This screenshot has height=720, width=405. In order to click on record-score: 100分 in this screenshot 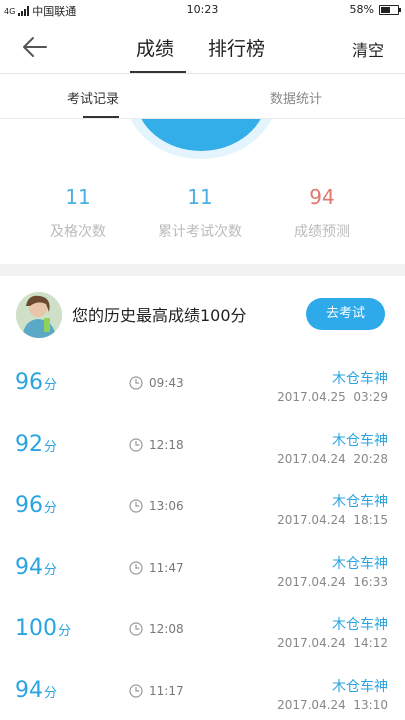, I will do `click(43, 628)`.